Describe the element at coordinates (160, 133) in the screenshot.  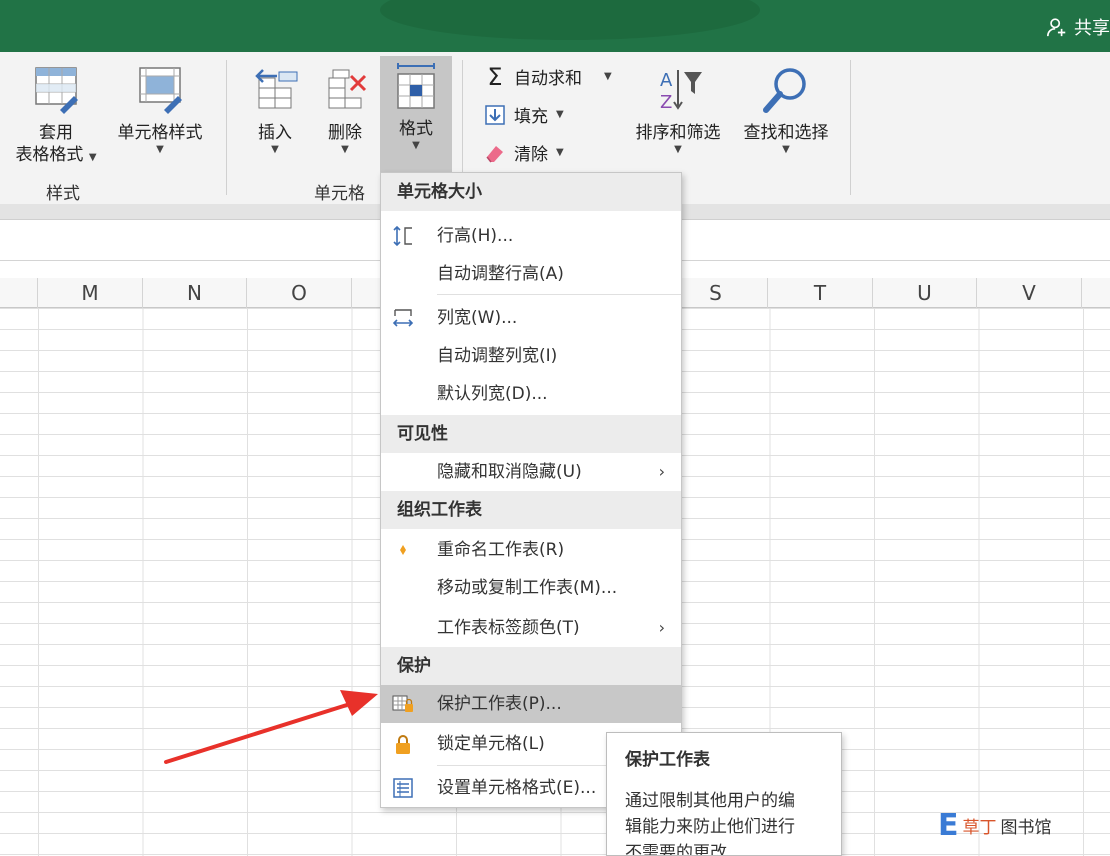
I see `cell-styles-label: 单元格样式` at that location.